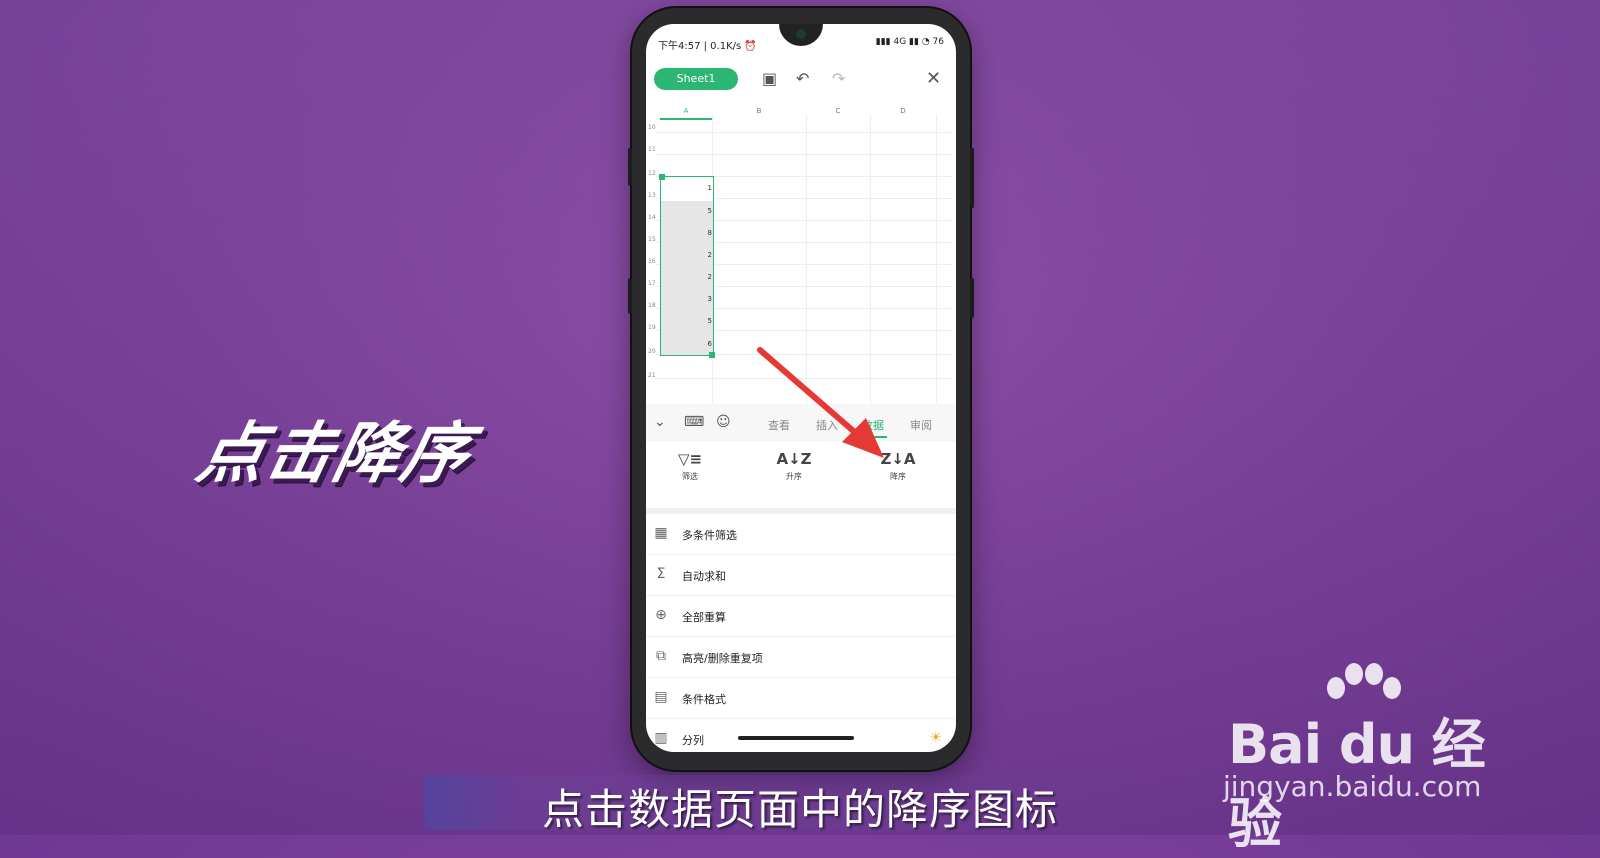 The image size is (1600, 858). What do you see at coordinates (1352, 786) in the screenshot?
I see `watermark-url: jingyan.baidu.com` at bounding box center [1352, 786].